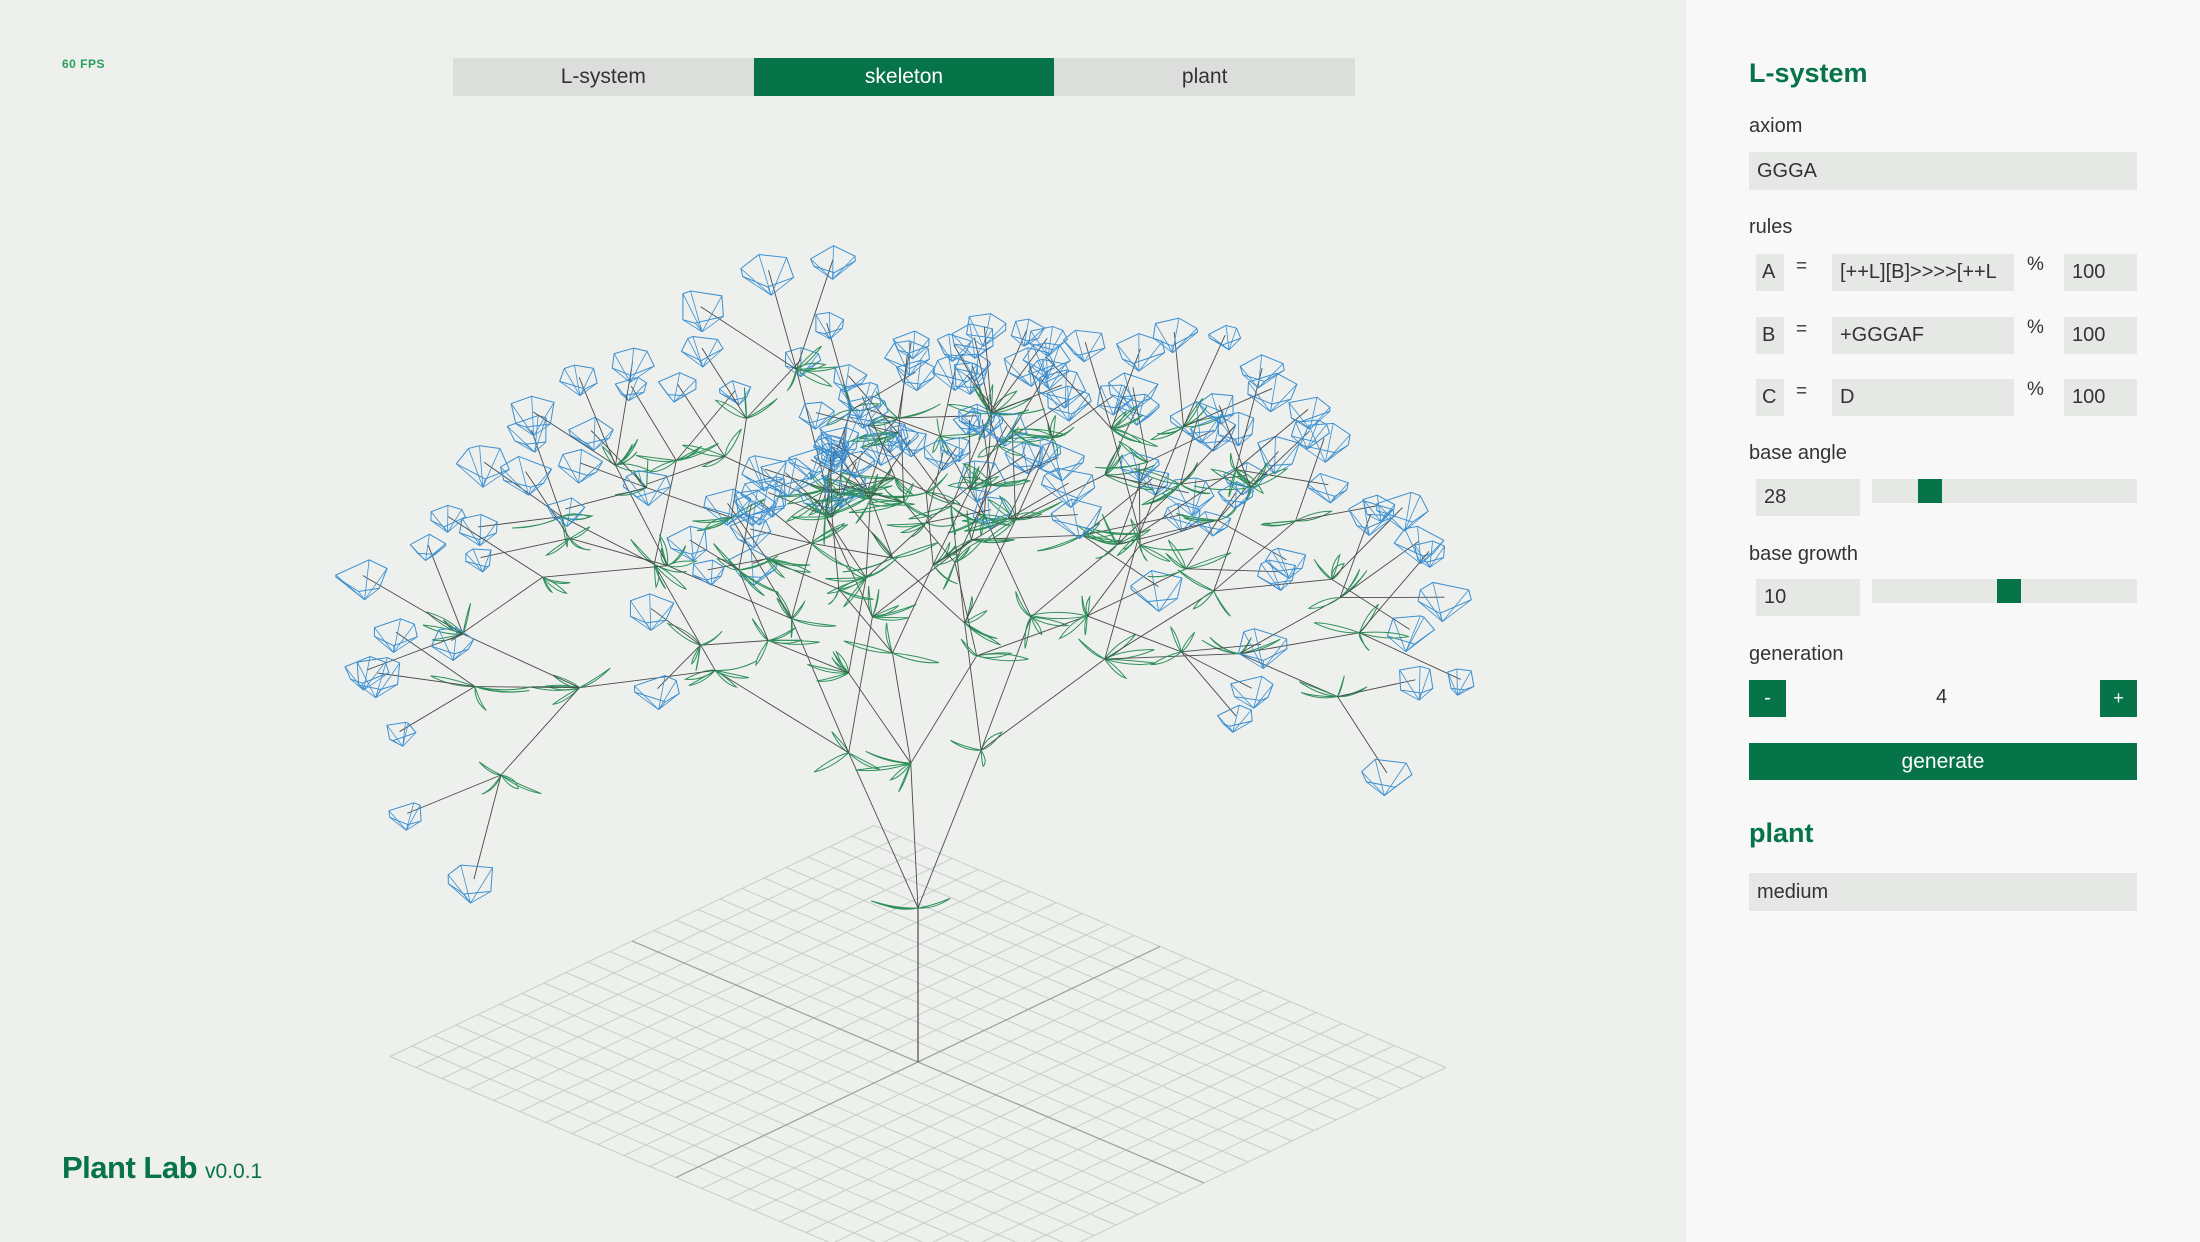 The width and height of the screenshot is (2200, 1242). I want to click on rule-c-percent-input: 100, so click(2100, 397).